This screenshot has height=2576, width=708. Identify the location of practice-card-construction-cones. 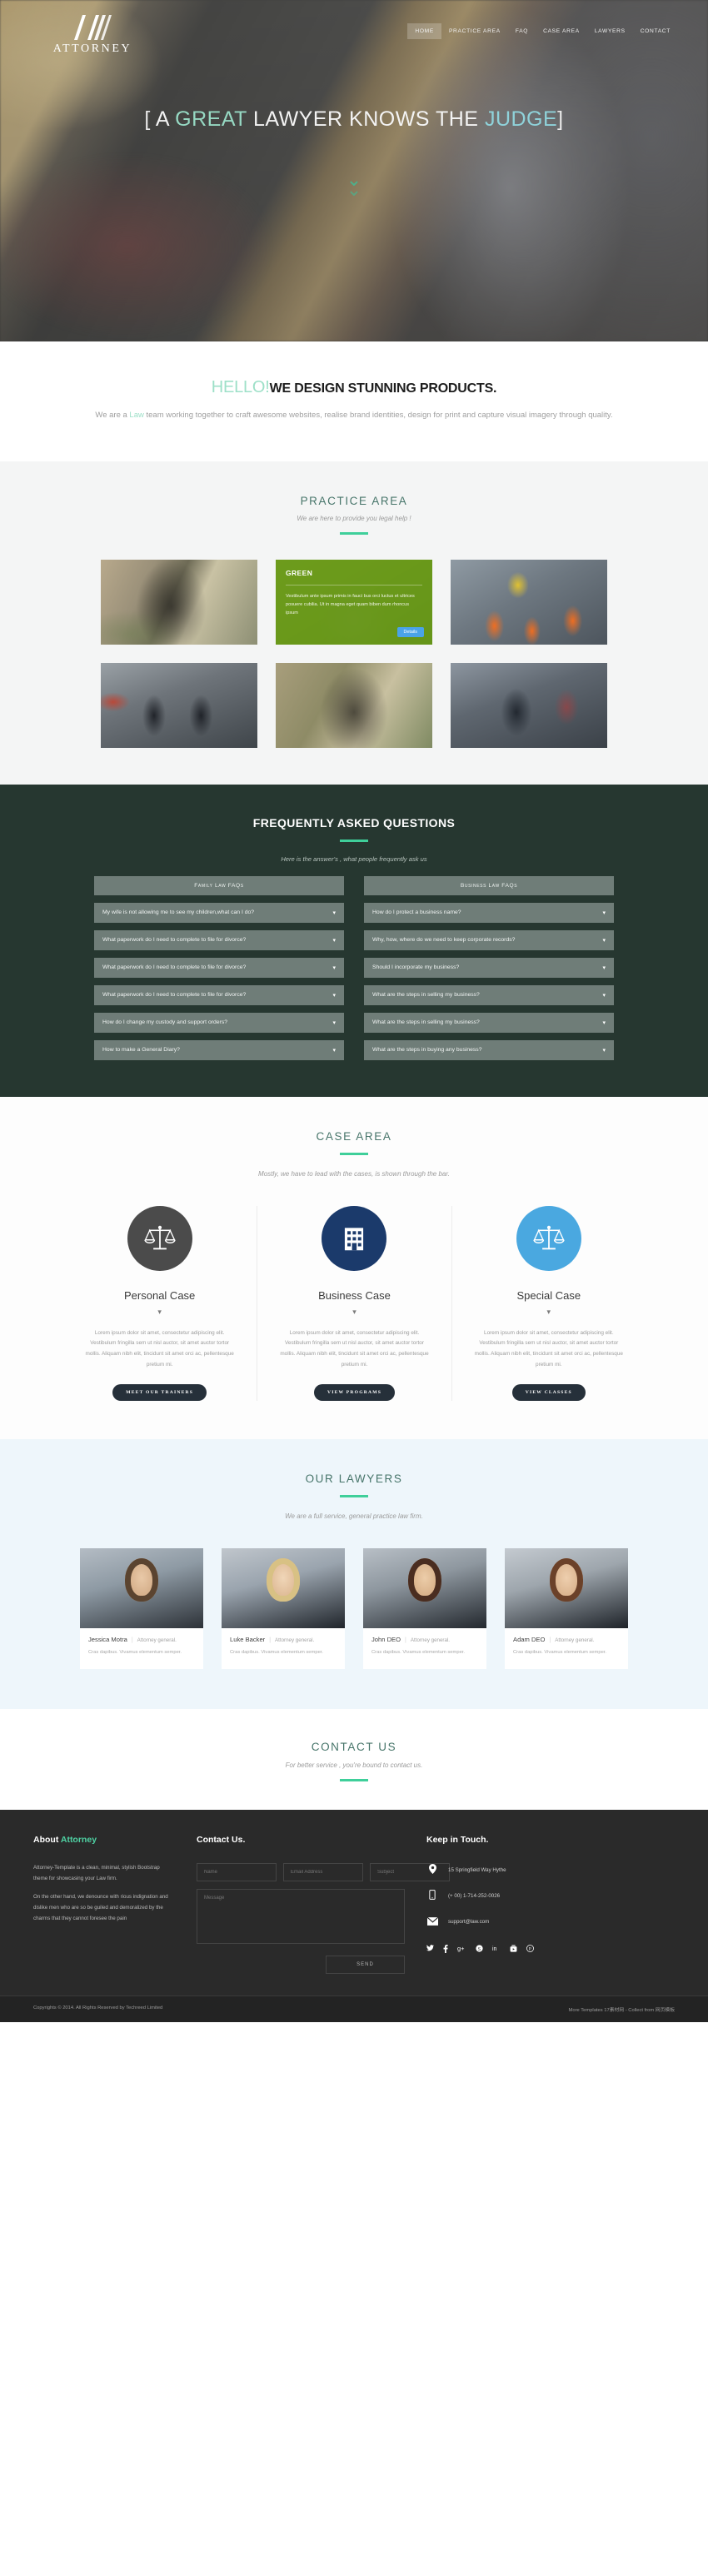
(529, 602).